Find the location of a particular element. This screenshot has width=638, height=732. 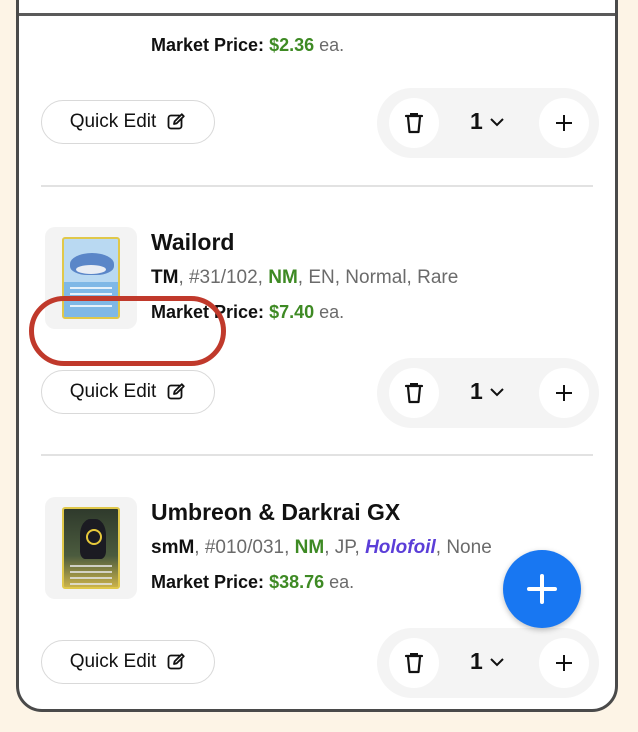

market-price-value: $38.76 is located at coordinates (297, 582).